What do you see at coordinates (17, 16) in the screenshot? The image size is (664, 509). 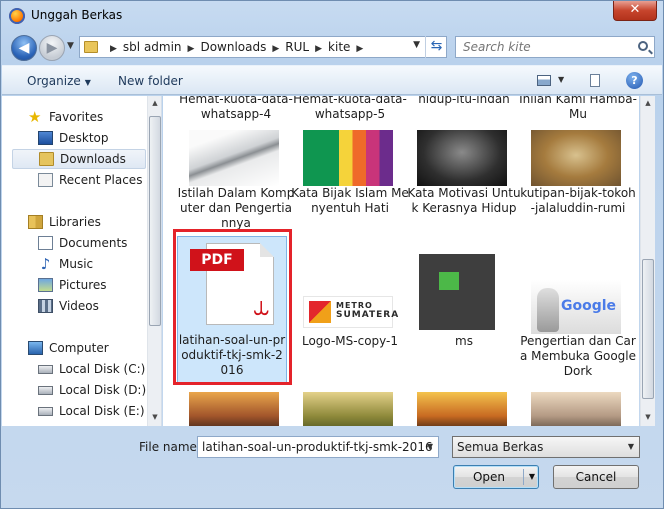 I see `firefox-icon` at bounding box center [17, 16].